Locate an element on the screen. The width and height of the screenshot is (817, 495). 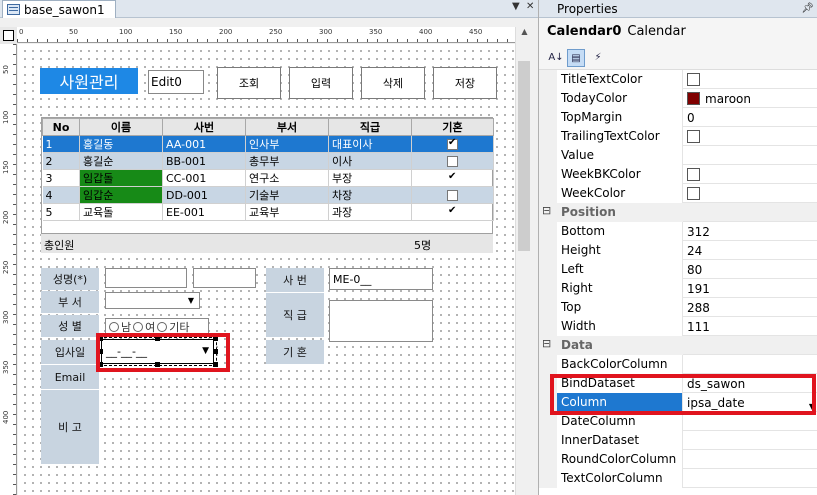
property-row: TitleTextColor is located at coordinates (678, 79).